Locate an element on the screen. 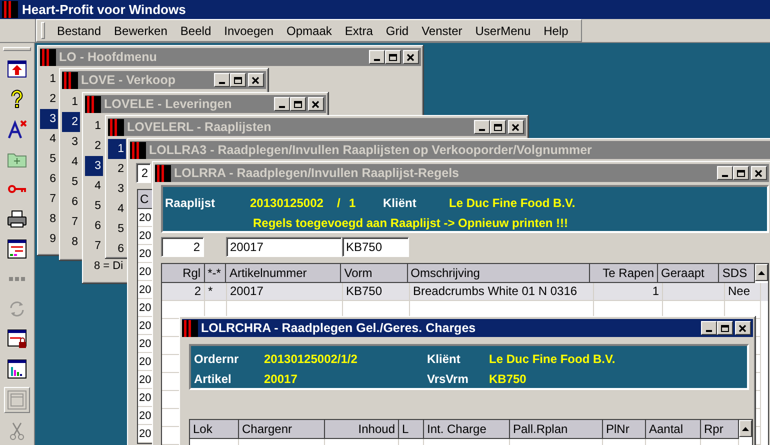  menu-item: Opmaak is located at coordinates (309, 30).